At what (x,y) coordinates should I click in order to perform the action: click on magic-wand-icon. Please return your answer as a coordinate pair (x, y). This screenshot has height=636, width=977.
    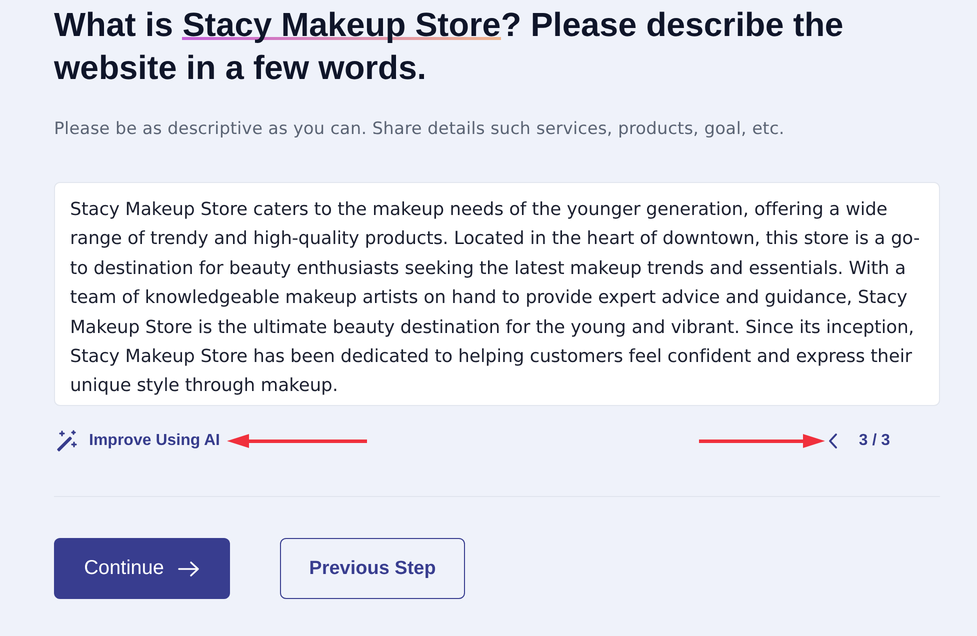
    Looking at the image, I should click on (67, 441).